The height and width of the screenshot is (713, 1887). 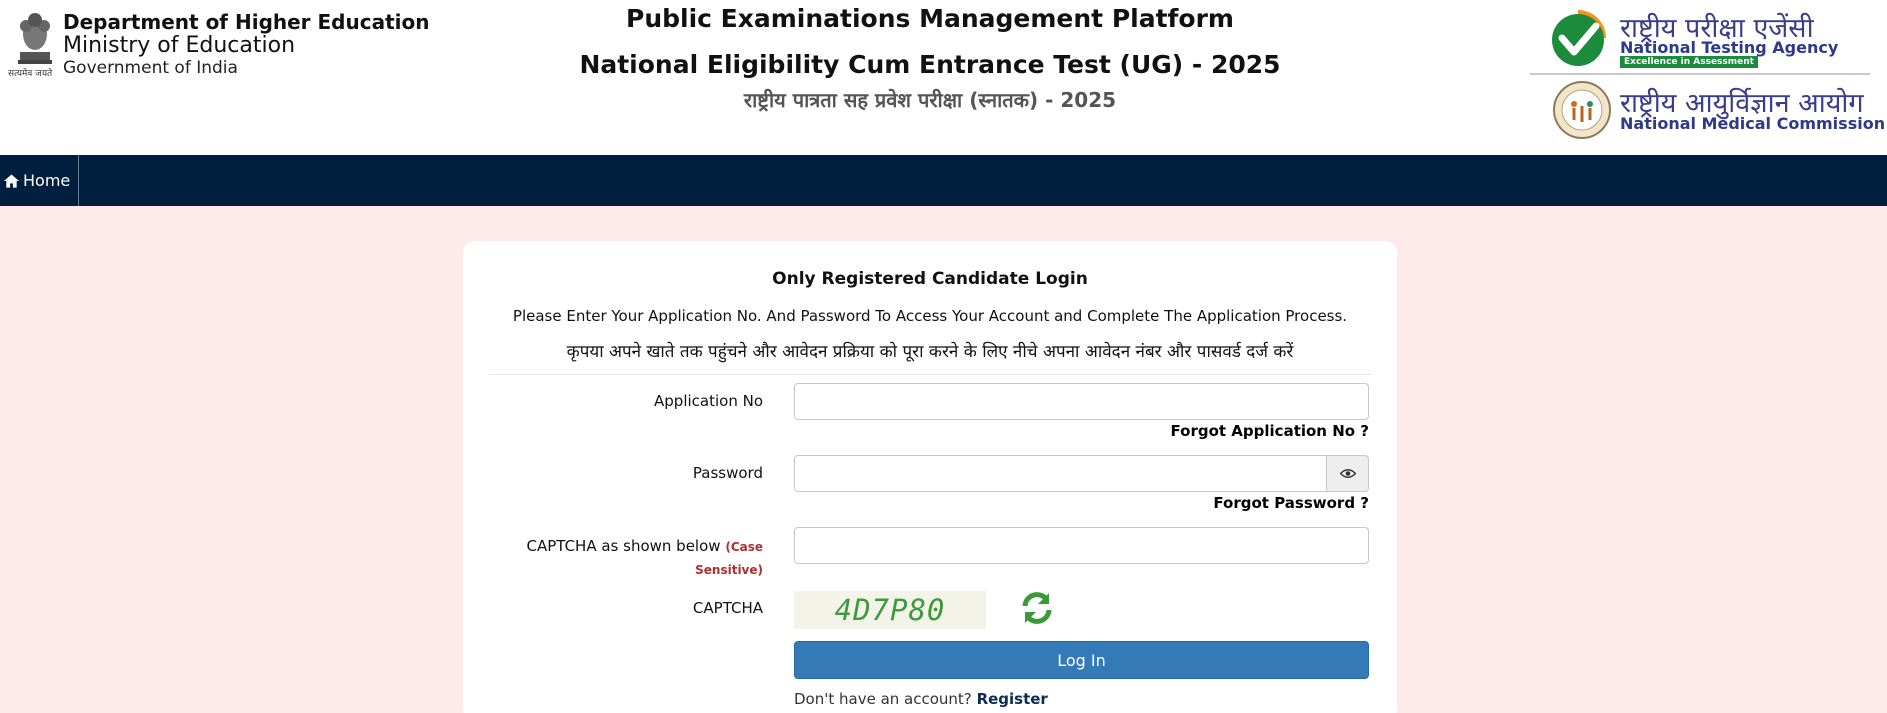 What do you see at coordinates (930, 374) in the screenshot?
I see `panel-divider` at bounding box center [930, 374].